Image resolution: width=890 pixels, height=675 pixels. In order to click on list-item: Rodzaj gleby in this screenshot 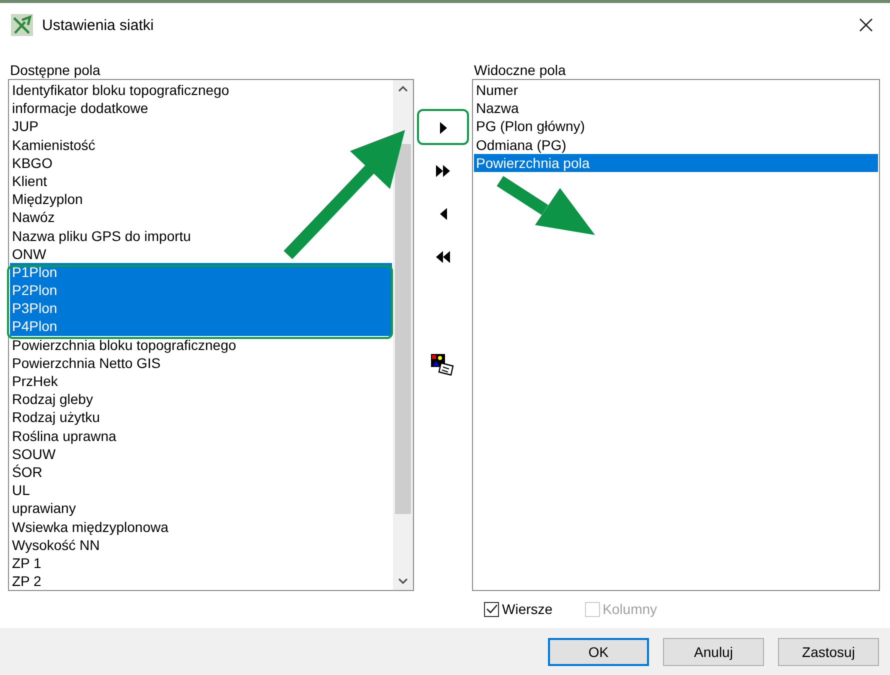, I will do `click(51, 399)`.